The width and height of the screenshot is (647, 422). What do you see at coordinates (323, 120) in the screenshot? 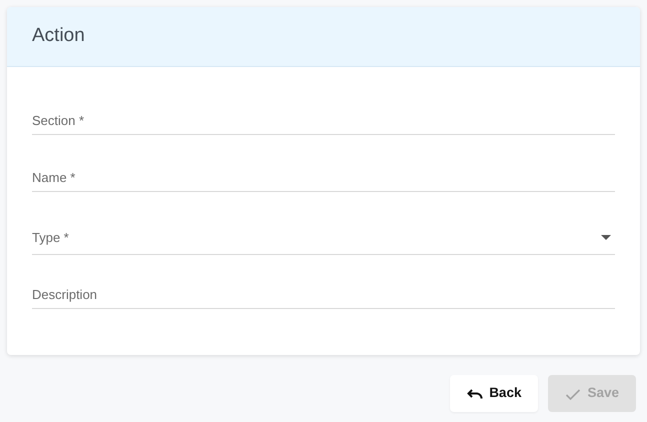
I see `input-field: Section *` at bounding box center [323, 120].